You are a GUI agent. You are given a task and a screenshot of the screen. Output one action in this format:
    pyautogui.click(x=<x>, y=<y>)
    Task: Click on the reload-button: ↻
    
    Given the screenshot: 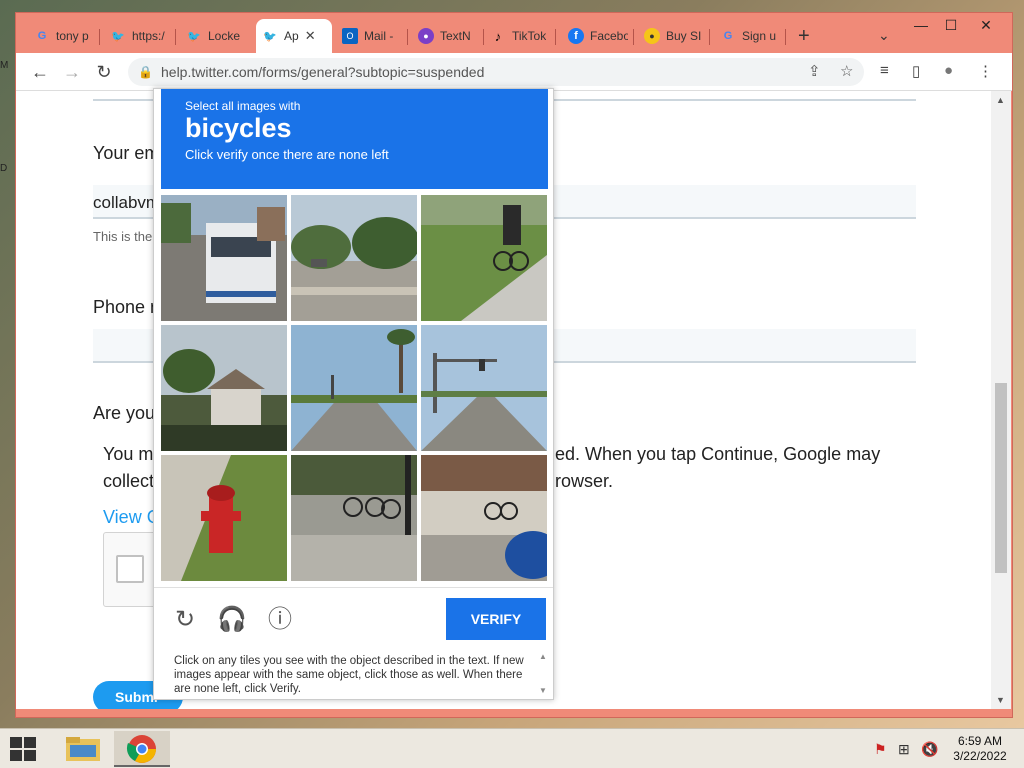 What is the action you would take?
    pyautogui.click(x=104, y=72)
    